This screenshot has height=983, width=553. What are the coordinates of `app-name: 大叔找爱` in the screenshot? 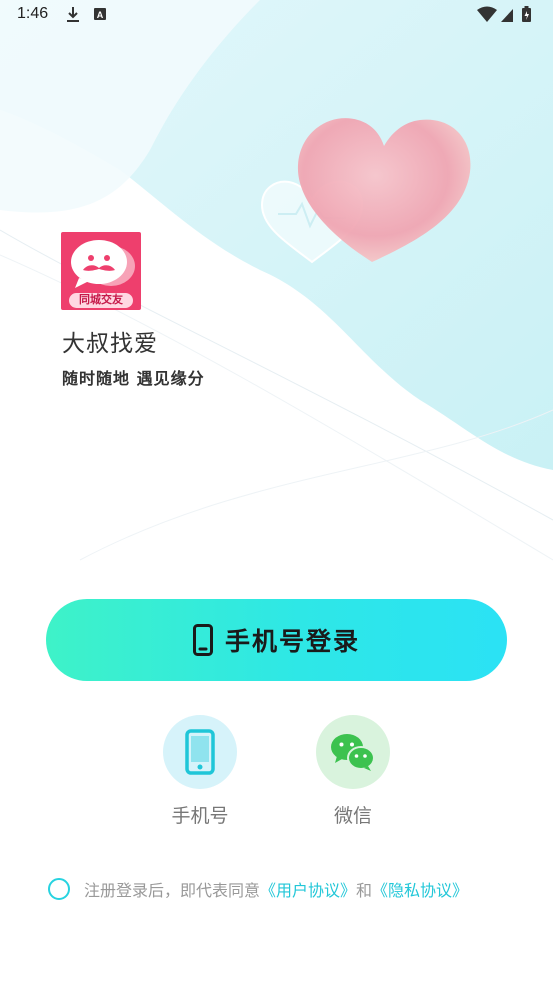 It's located at (110, 344).